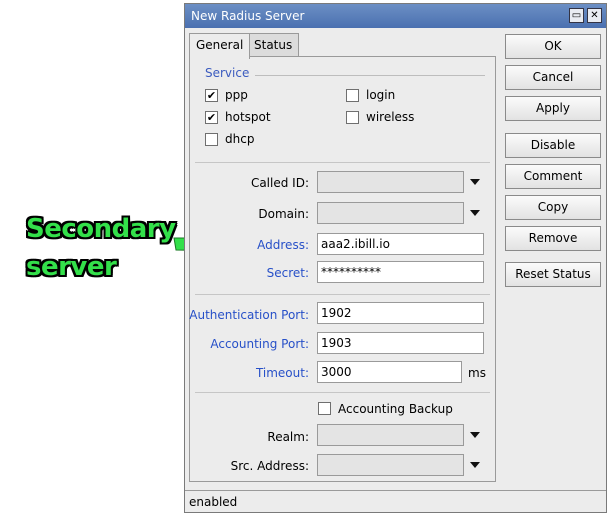 Image resolution: width=611 pixels, height=517 pixels. I want to click on address-label: Address:, so click(283, 245).